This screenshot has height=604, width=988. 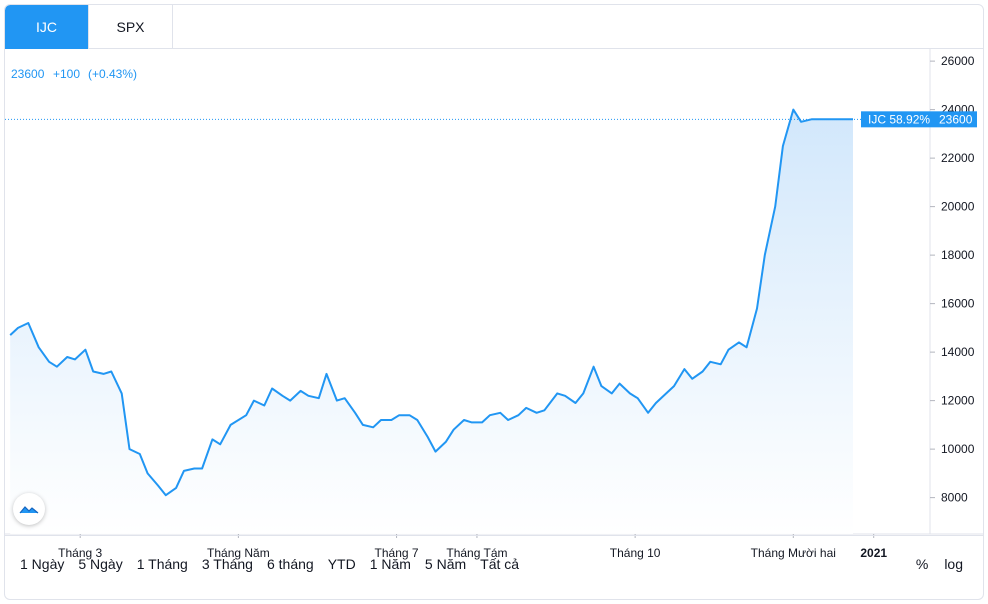 I want to click on tag-value-label: 23600, so click(x=956, y=119).